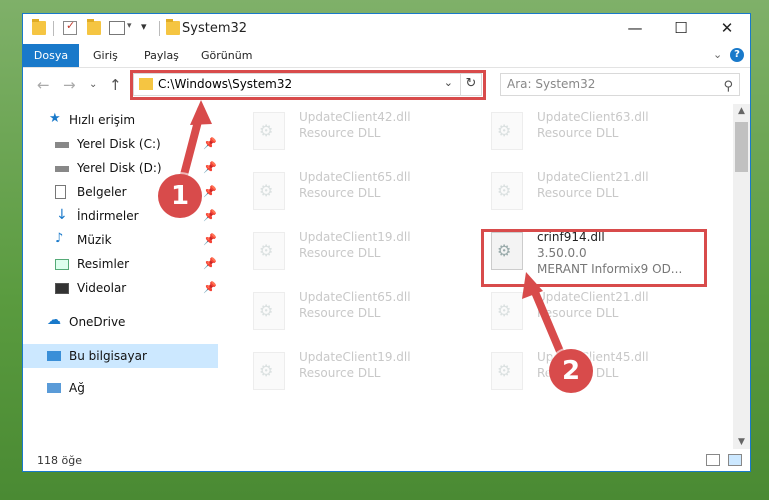  I want to click on status-bar: 118 öğe, so click(386, 460).